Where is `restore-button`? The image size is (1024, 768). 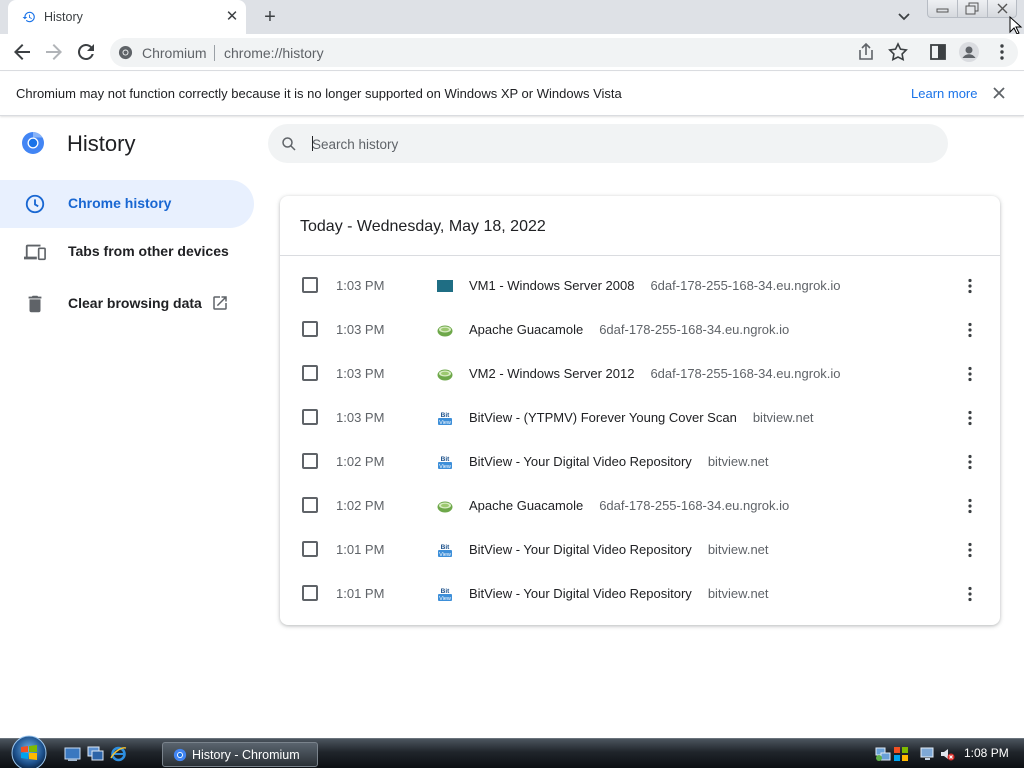
restore-button is located at coordinates (973, 8).